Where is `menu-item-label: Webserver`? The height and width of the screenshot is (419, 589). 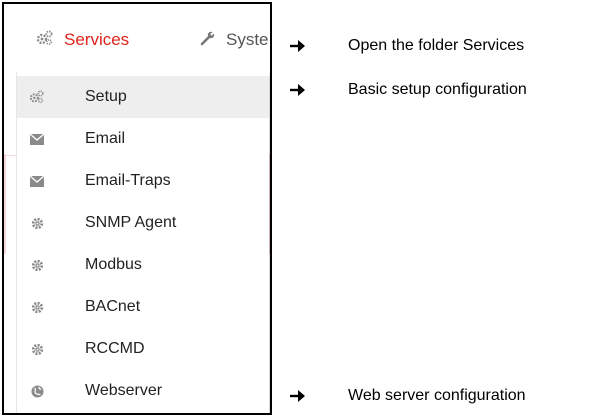
menu-item-label: Webserver is located at coordinates (124, 390).